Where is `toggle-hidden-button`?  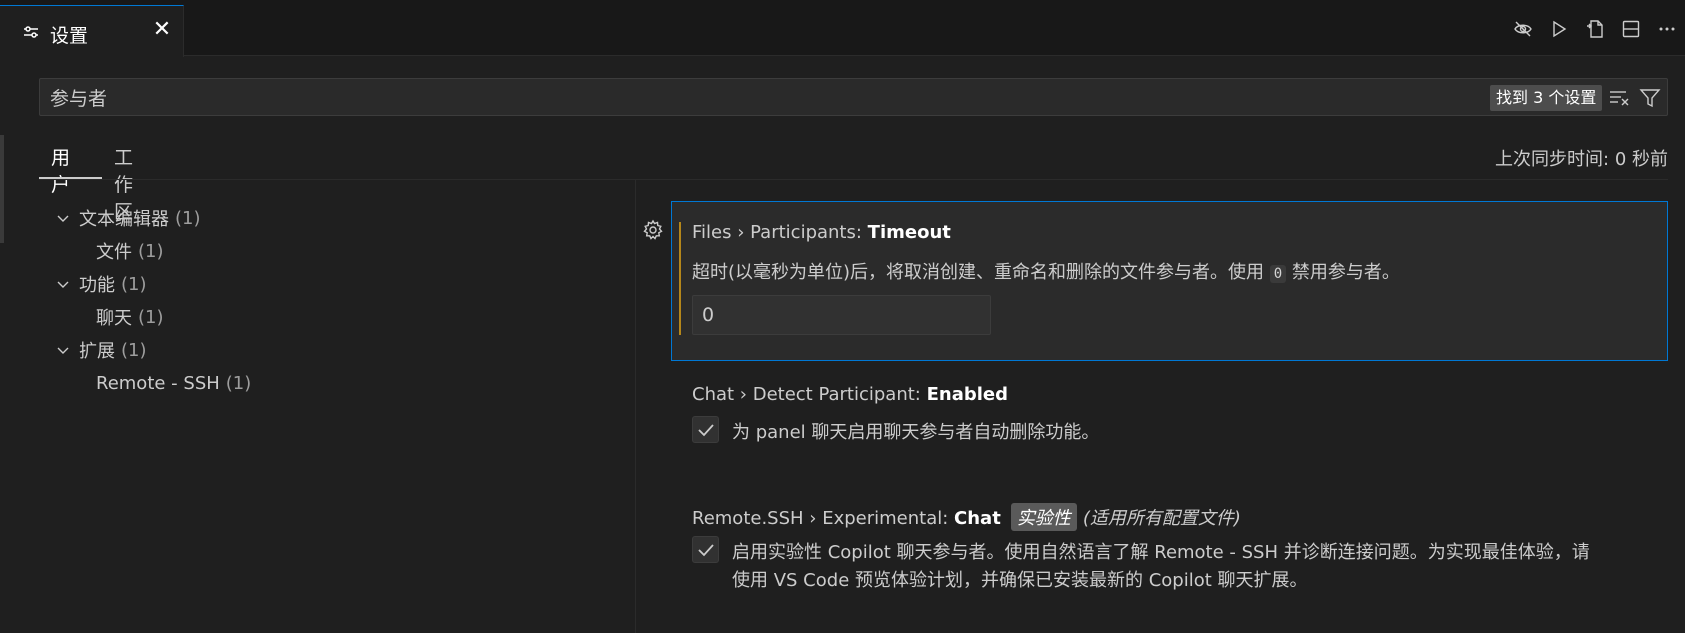 toggle-hidden-button is located at coordinates (1523, 29).